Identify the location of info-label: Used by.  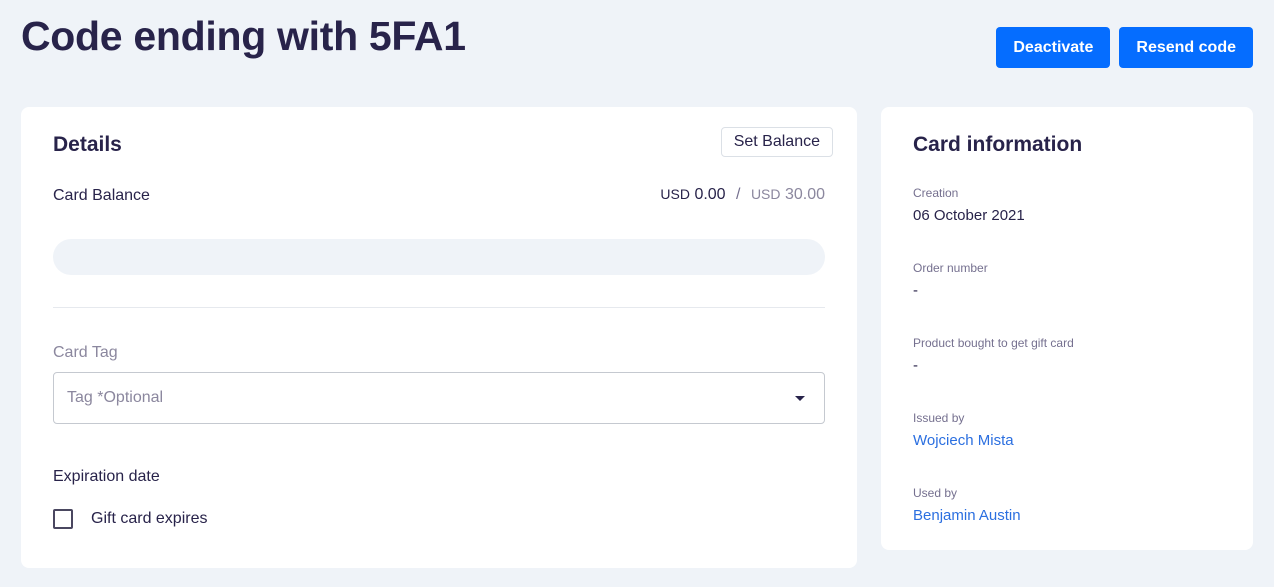
(935, 493).